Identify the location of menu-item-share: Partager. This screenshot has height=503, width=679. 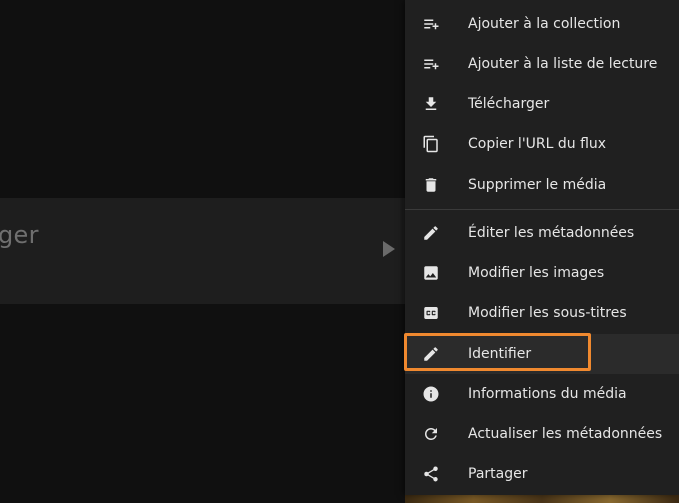
(542, 474).